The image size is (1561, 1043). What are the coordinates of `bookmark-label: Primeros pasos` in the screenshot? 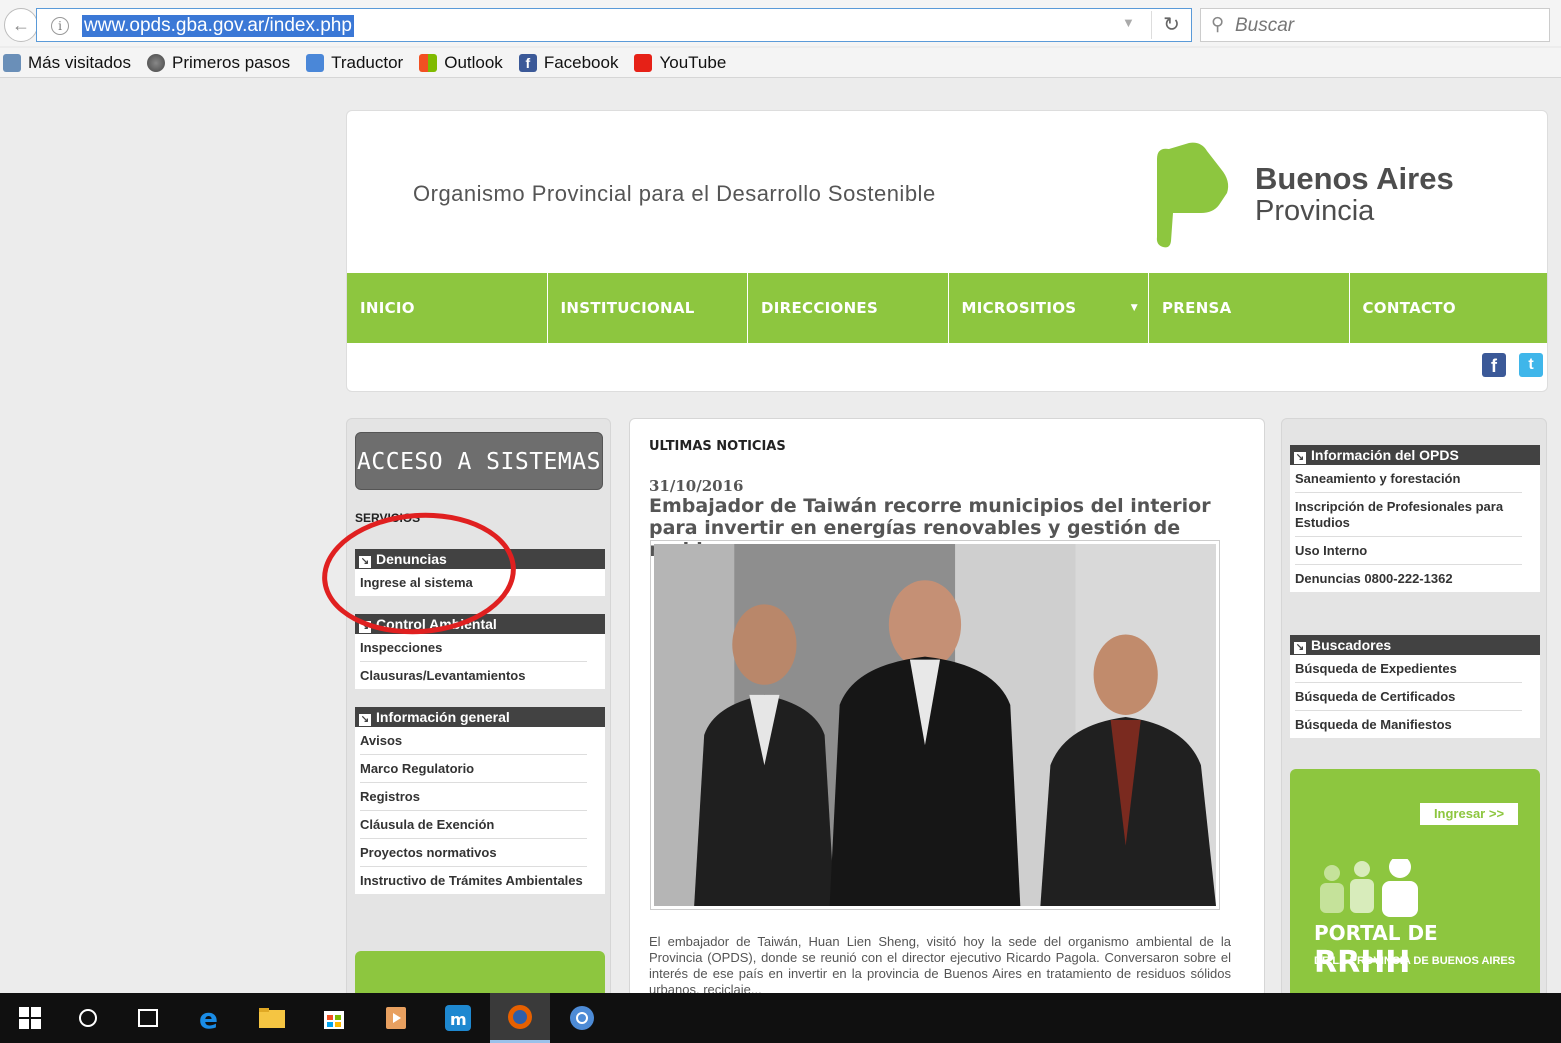 It's located at (231, 62).